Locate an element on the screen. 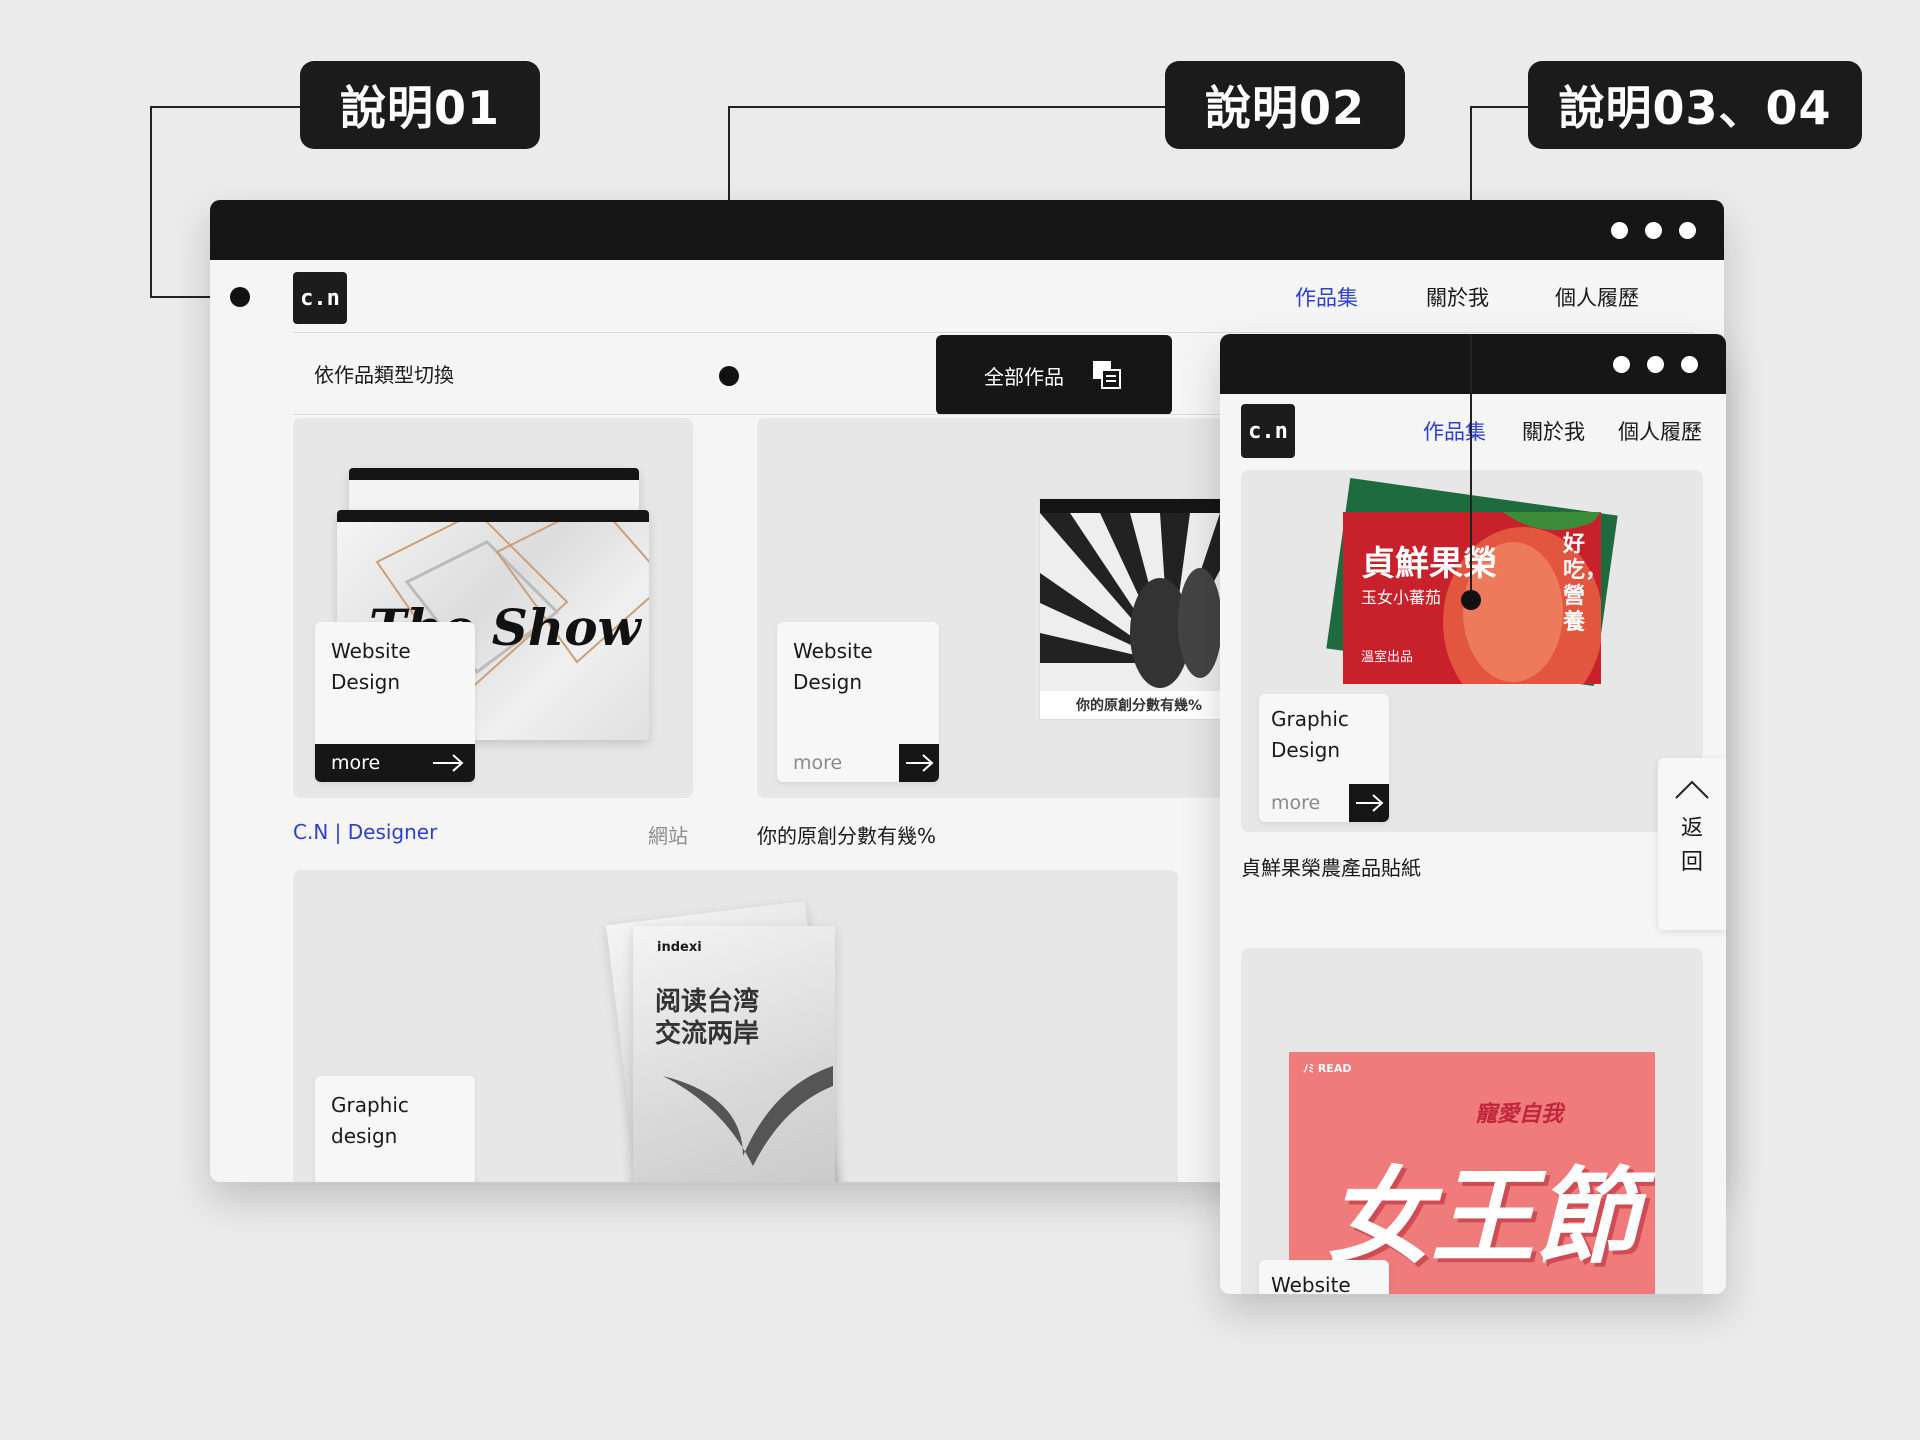 The image size is (1920, 1440). card-tag: Graphic design is located at coordinates (395, 1129).